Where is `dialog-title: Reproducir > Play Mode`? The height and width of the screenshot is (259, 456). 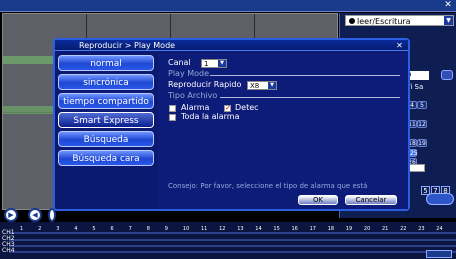
dialog-title: Reproducir > Play Mode is located at coordinates (231, 45).